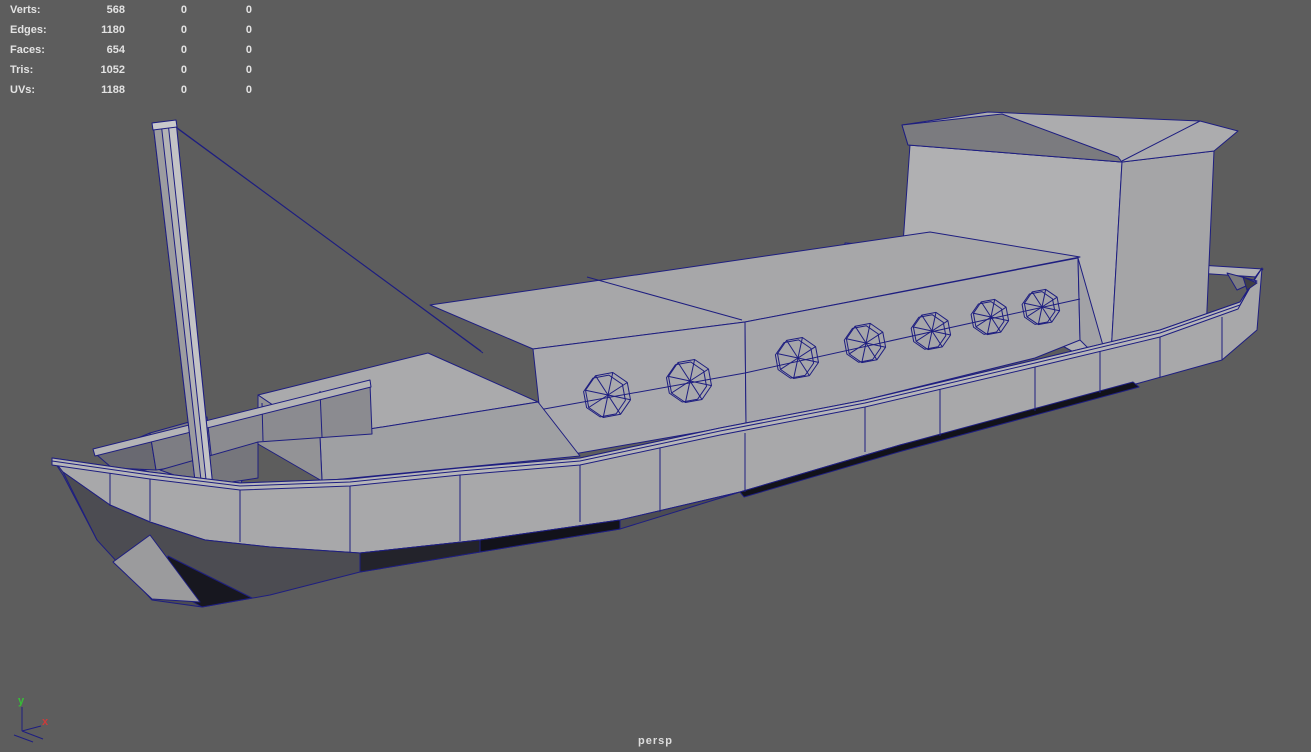  I want to click on camera-name-label: persp, so click(655, 741).